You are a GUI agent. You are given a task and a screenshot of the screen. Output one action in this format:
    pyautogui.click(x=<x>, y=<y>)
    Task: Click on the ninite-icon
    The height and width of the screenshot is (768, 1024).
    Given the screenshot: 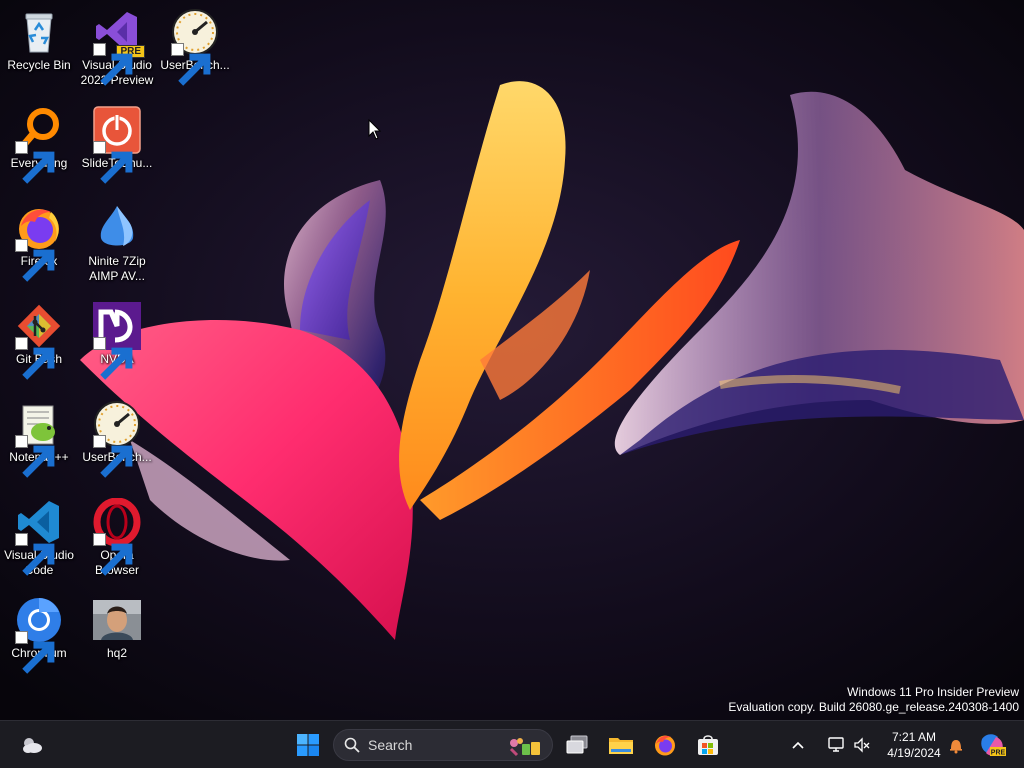 What is the action you would take?
    pyautogui.click(x=117, y=226)
    